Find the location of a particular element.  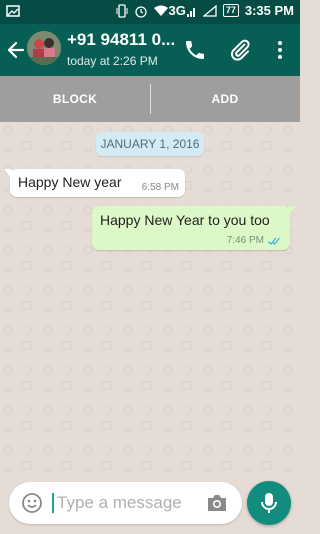

contact-avatar is located at coordinates (44, 48).